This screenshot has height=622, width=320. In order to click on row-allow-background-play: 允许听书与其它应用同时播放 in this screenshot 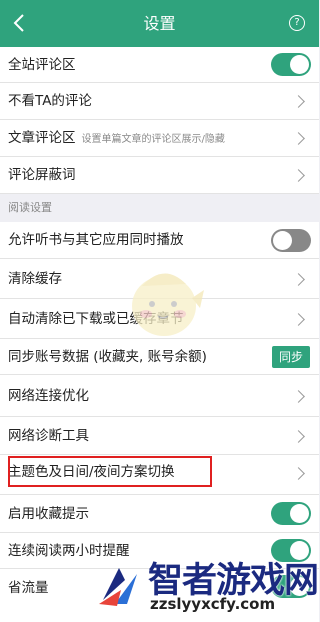, I will do `click(159, 240)`.